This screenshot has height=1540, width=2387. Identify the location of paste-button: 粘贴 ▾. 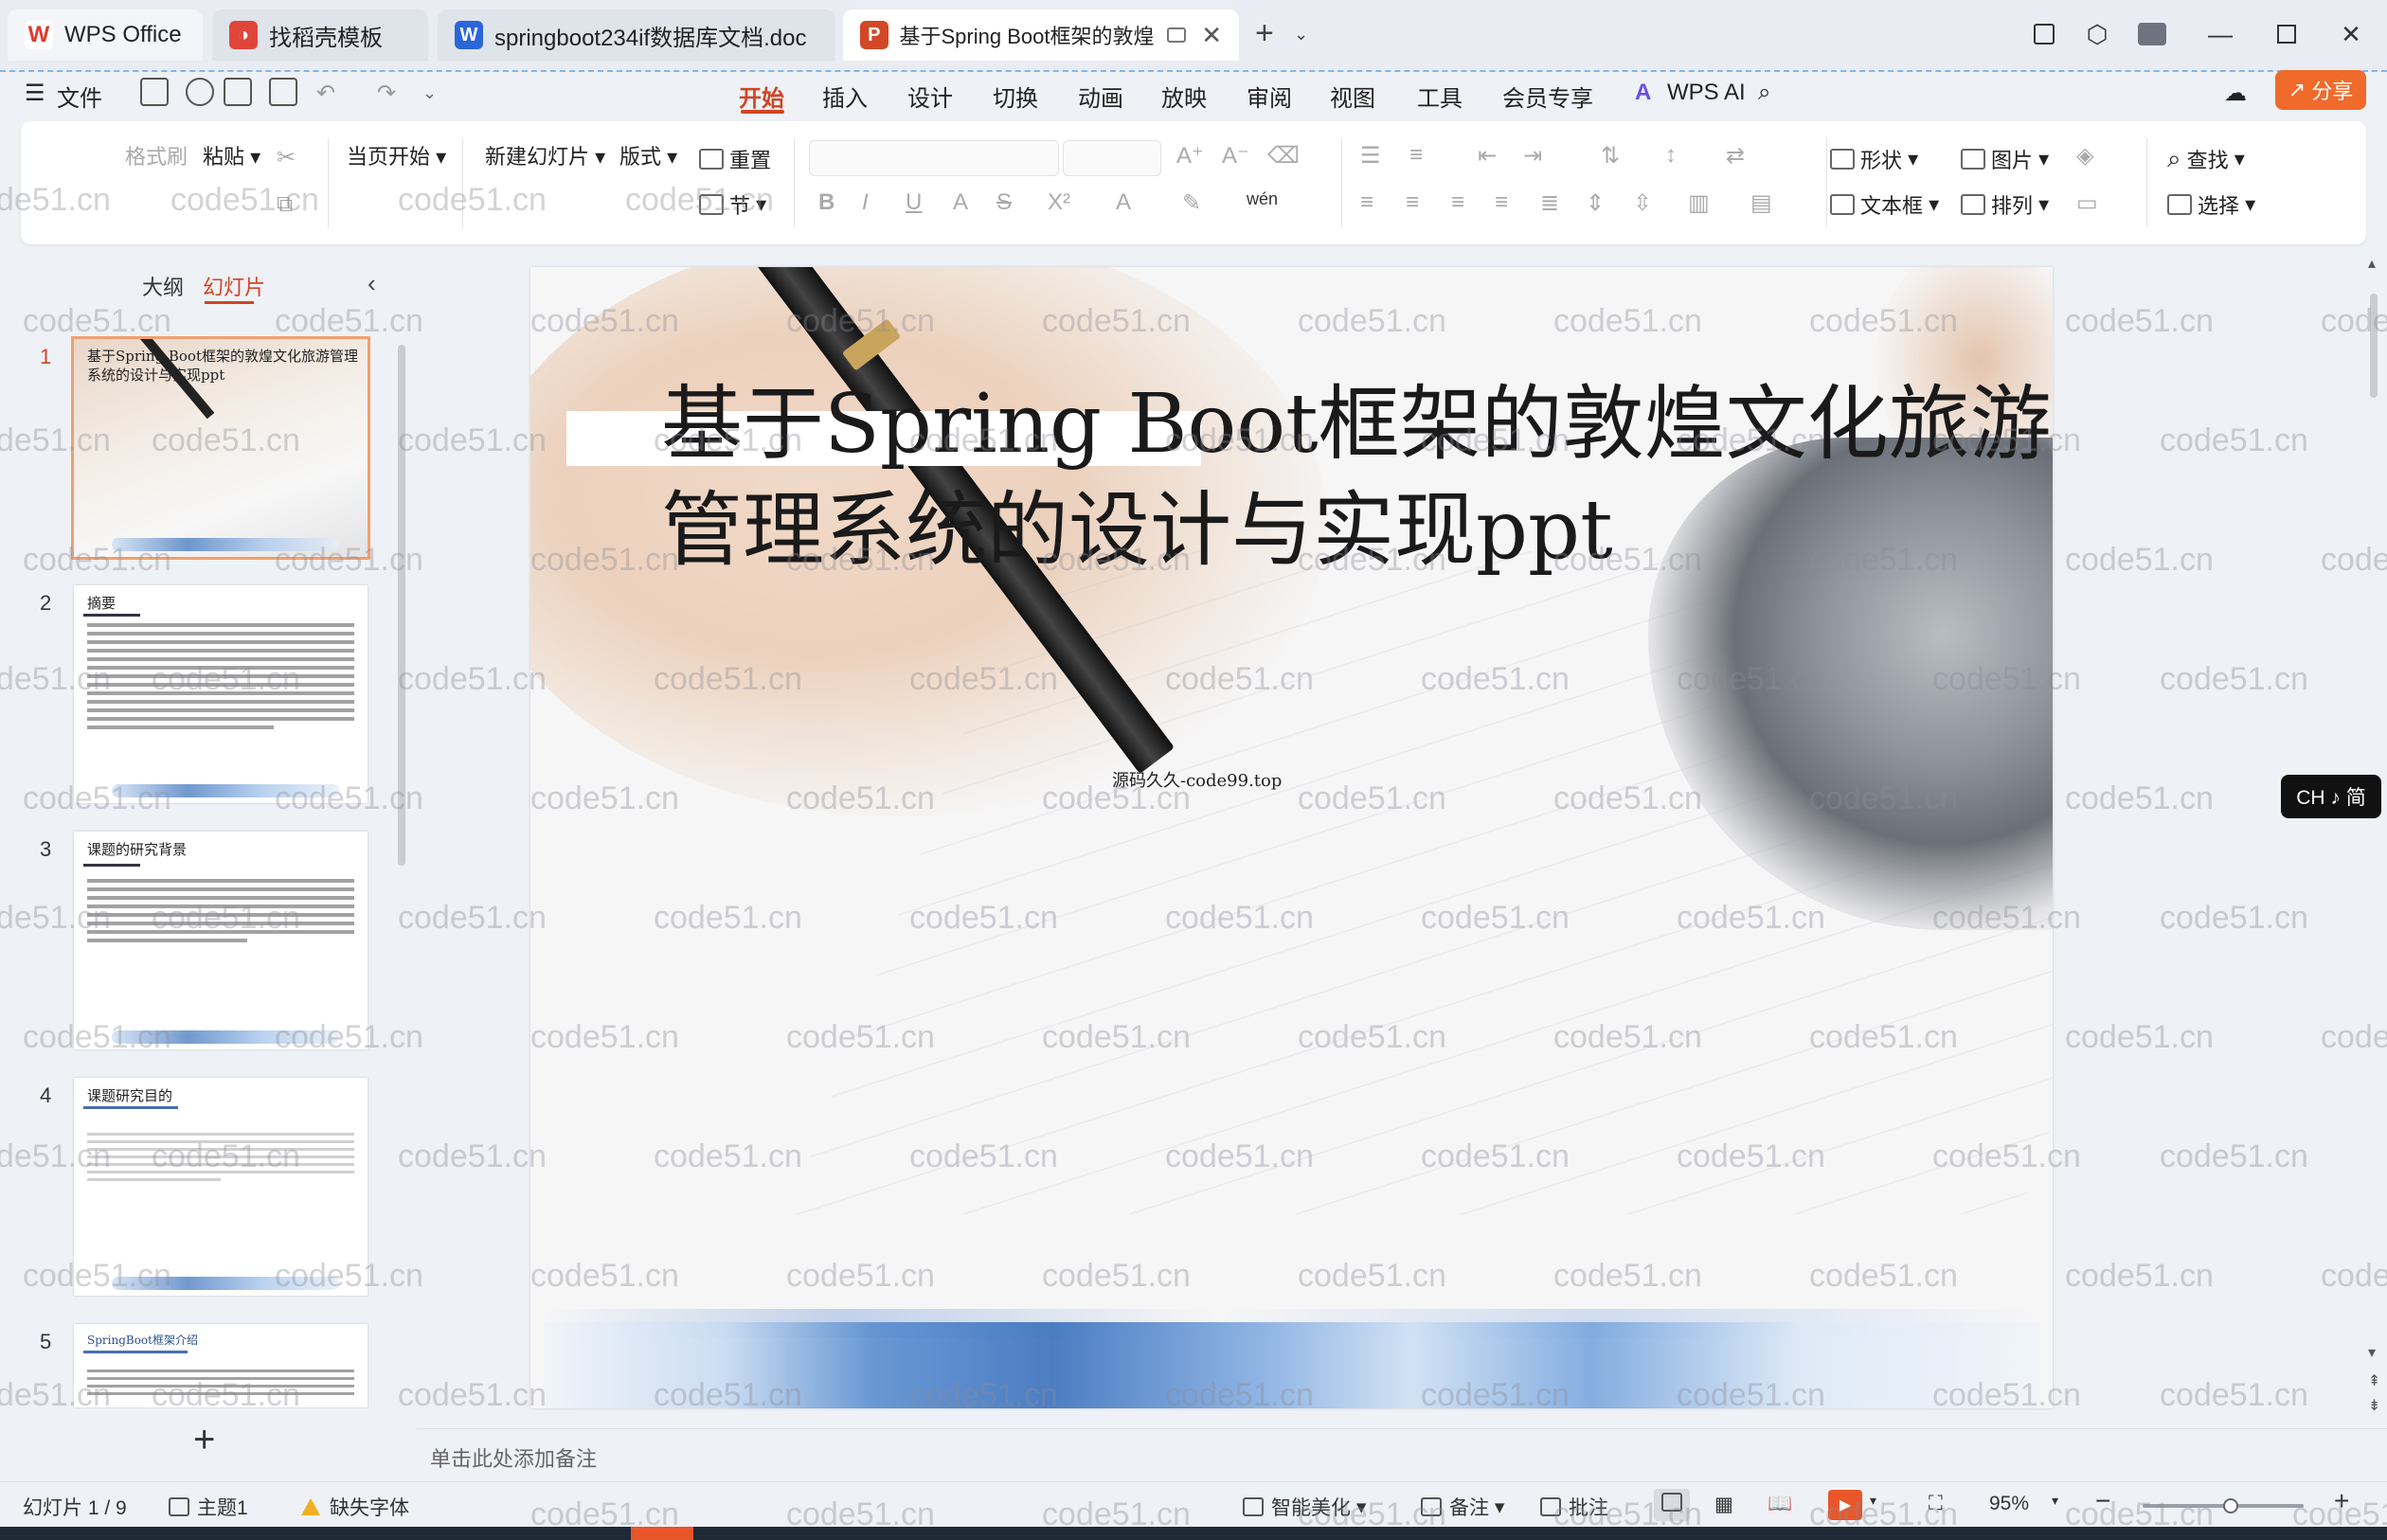
(231, 155).